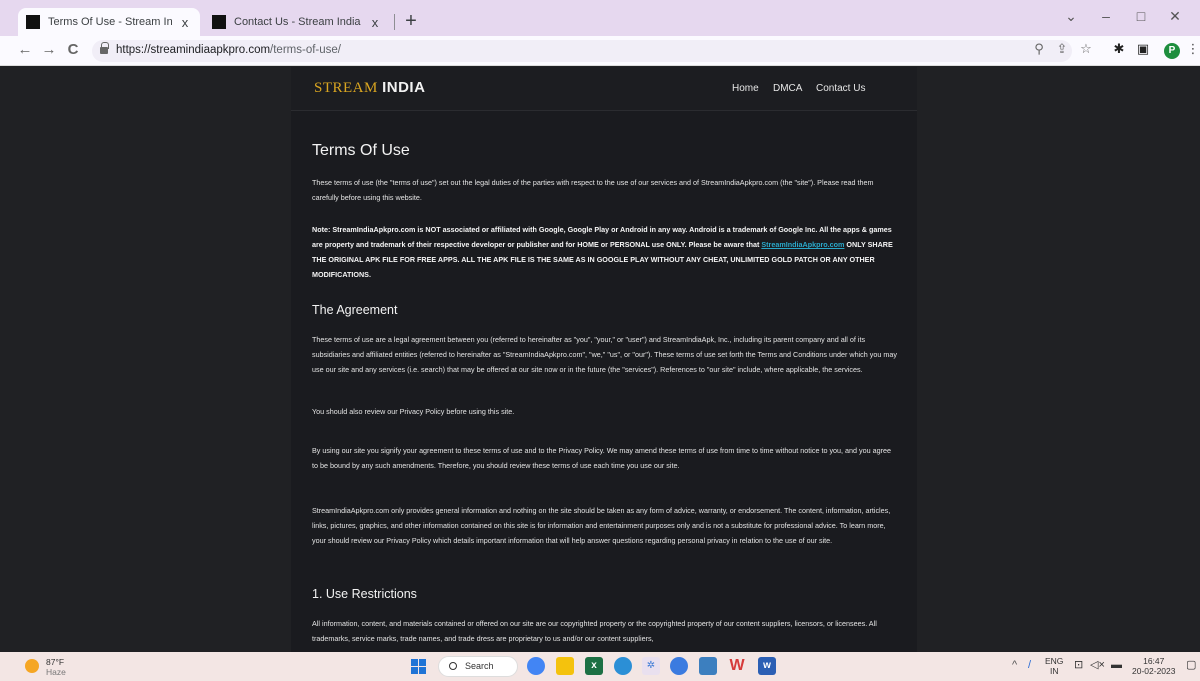 The image size is (1200, 681). Describe the element at coordinates (478, 666) in the screenshot. I see `taskbar-search: Search` at that location.